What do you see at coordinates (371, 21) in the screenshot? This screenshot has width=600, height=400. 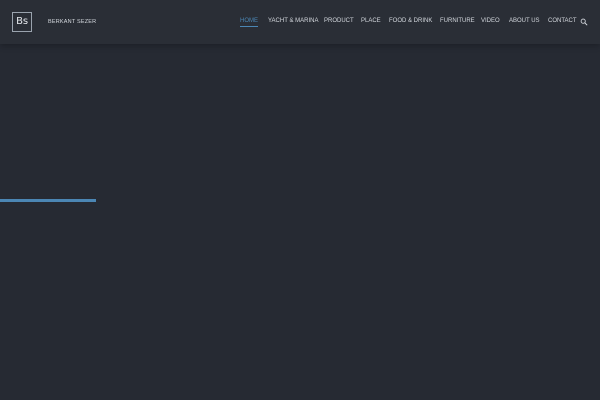 I see `nav-item-place: PLACE` at bounding box center [371, 21].